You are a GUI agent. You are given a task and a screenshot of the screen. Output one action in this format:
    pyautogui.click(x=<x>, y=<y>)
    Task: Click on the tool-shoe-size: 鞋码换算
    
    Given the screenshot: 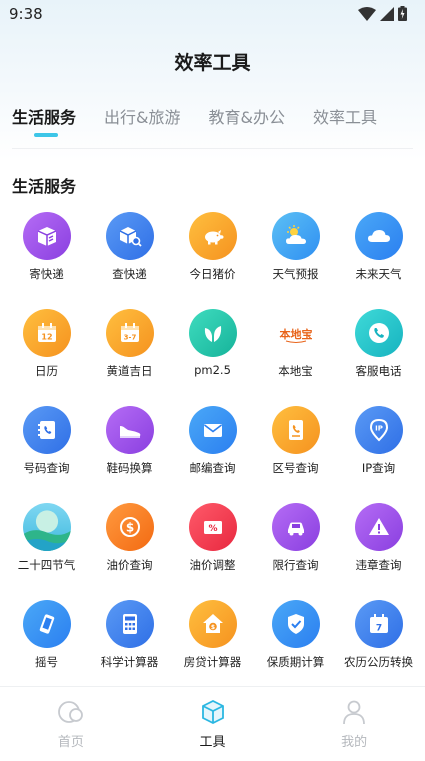 What is the action you would take?
    pyautogui.click(x=129, y=454)
    